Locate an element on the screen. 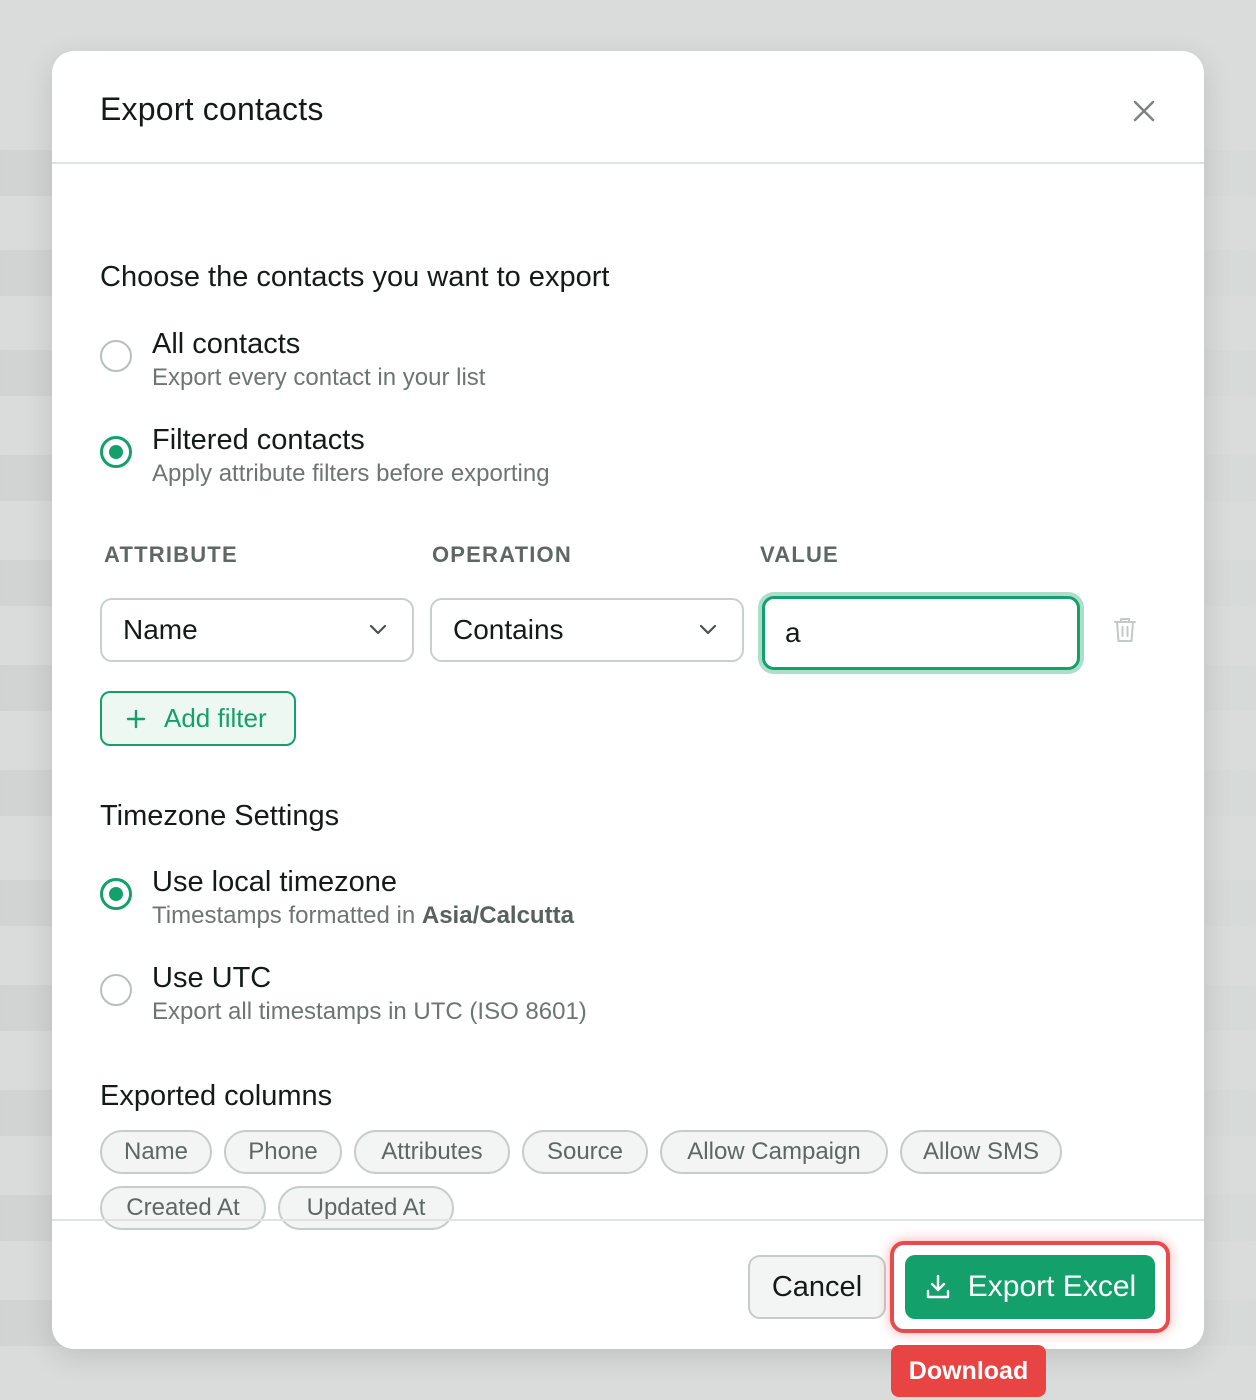 Image resolution: width=1256 pixels, height=1400 pixels. column-chip: Allow SMS is located at coordinates (981, 1152).